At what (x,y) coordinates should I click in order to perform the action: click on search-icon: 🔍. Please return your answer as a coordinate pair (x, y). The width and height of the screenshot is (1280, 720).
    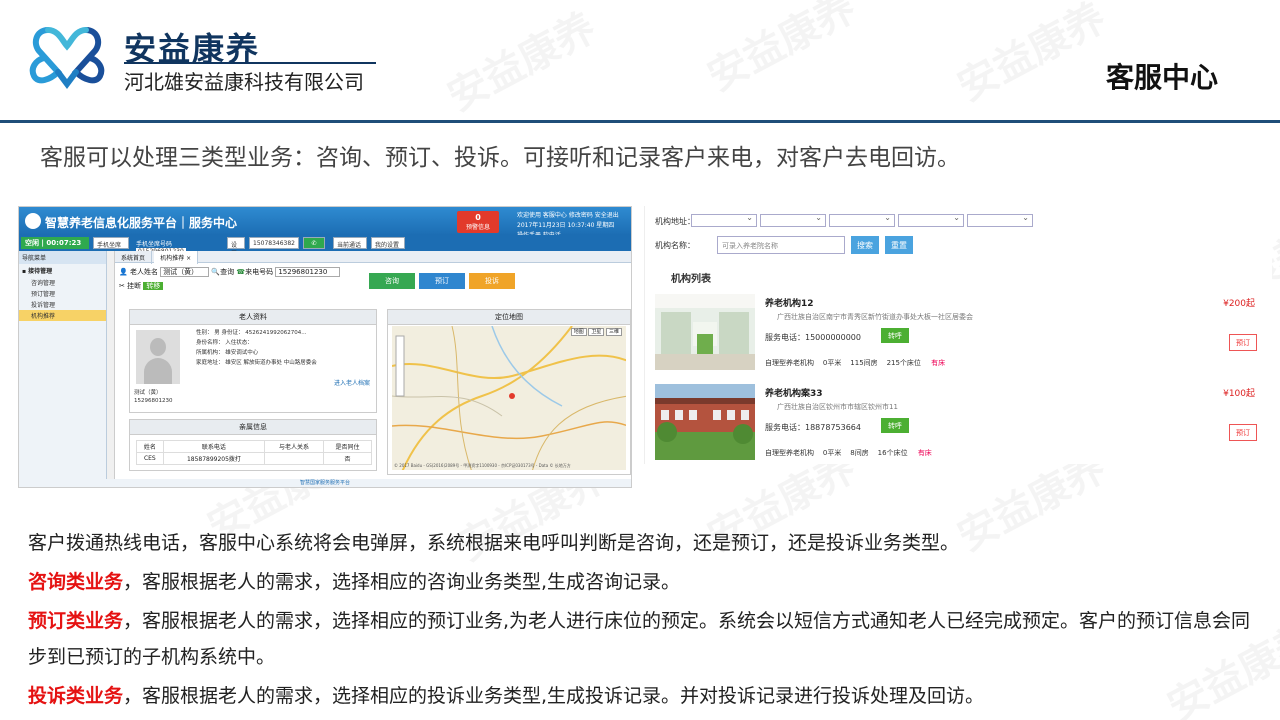
    Looking at the image, I should click on (215, 272).